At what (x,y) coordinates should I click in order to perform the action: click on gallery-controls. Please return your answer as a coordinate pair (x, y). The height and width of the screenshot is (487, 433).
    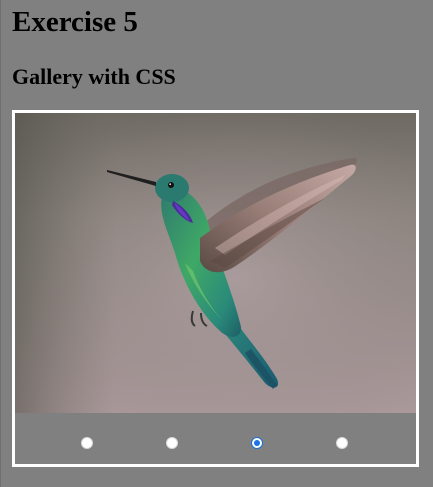
    Looking at the image, I should click on (215, 438).